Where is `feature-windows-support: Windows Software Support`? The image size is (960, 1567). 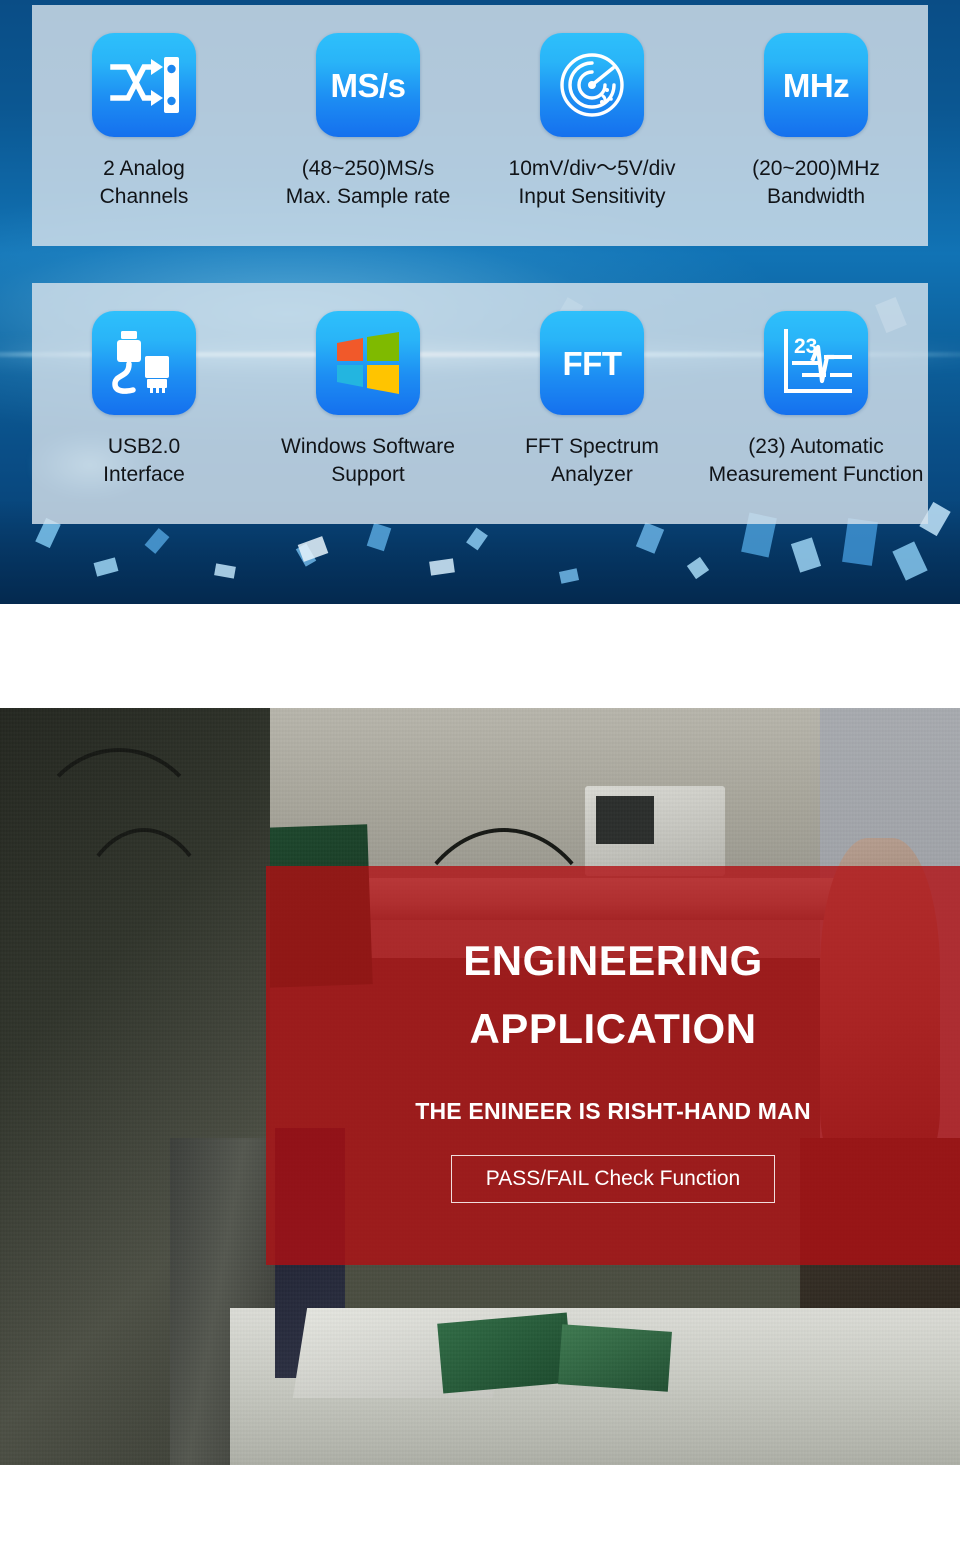 feature-windows-support: Windows Software Support is located at coordinates (368, 403).